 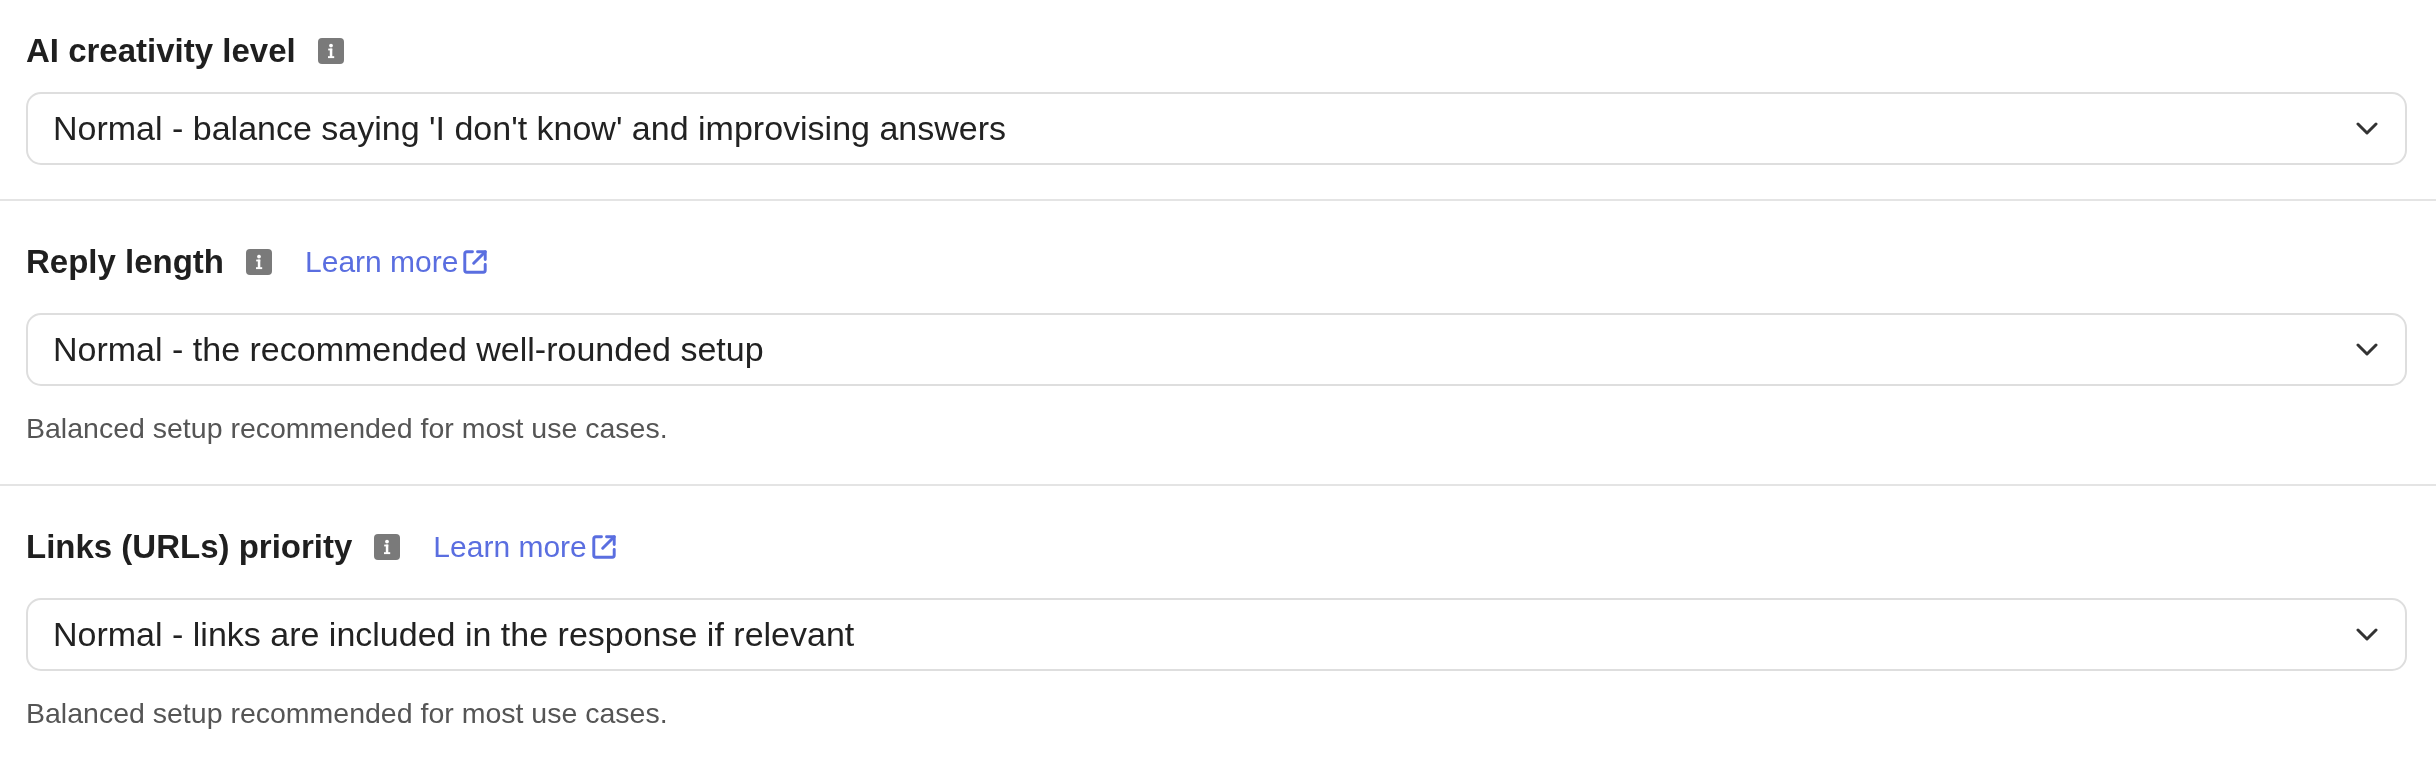 What do you see at coordinates (161, 51) in the screenshot?
I see `setting-label: AI creativity level` at bounding box center [161, 51].